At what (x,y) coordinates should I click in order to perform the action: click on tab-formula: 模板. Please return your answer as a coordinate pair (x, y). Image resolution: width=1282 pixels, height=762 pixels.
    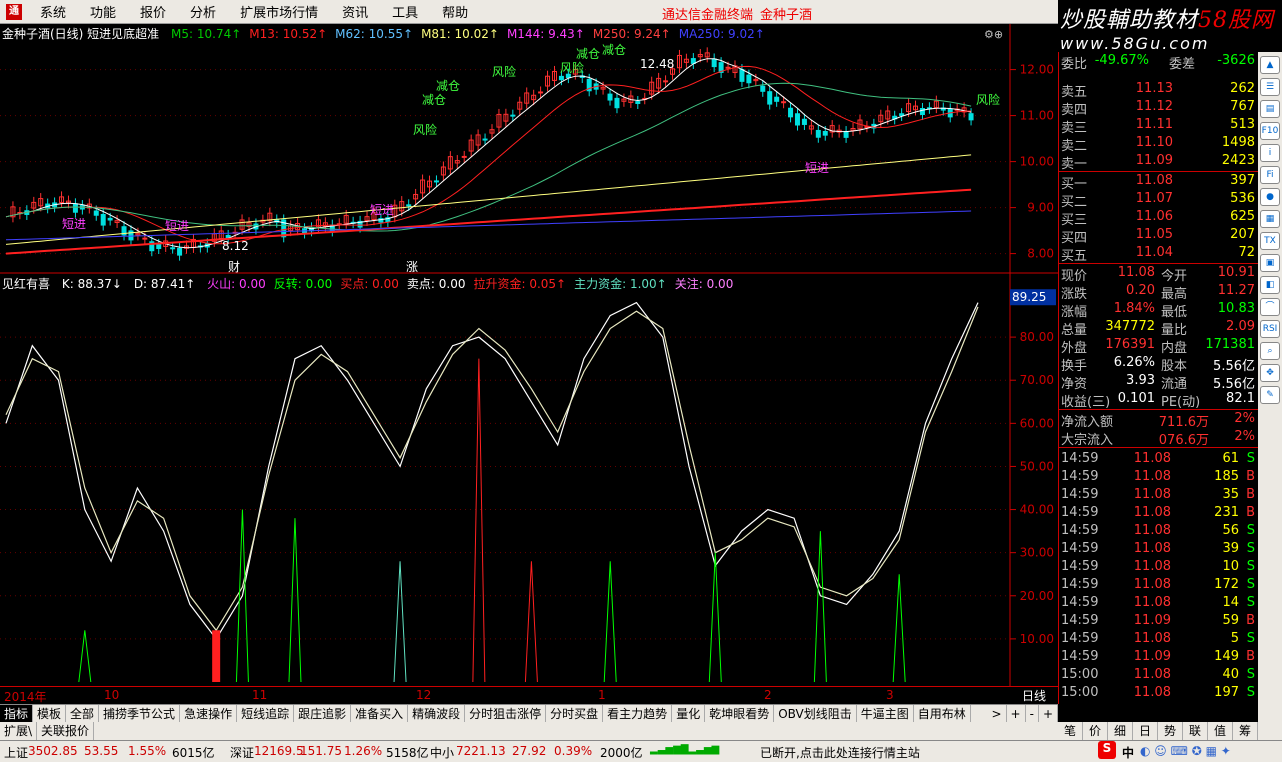
    Looking at the image, I should click on (50, 713).